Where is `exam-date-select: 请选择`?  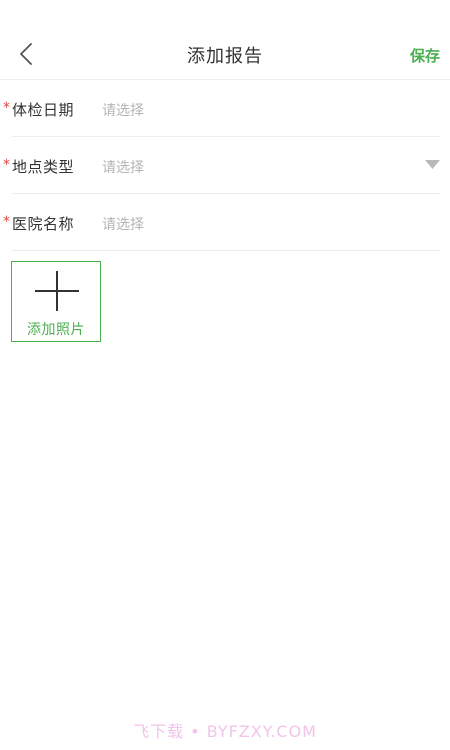 exam-date-select: 请选择 is located at coordinates (256, 110).